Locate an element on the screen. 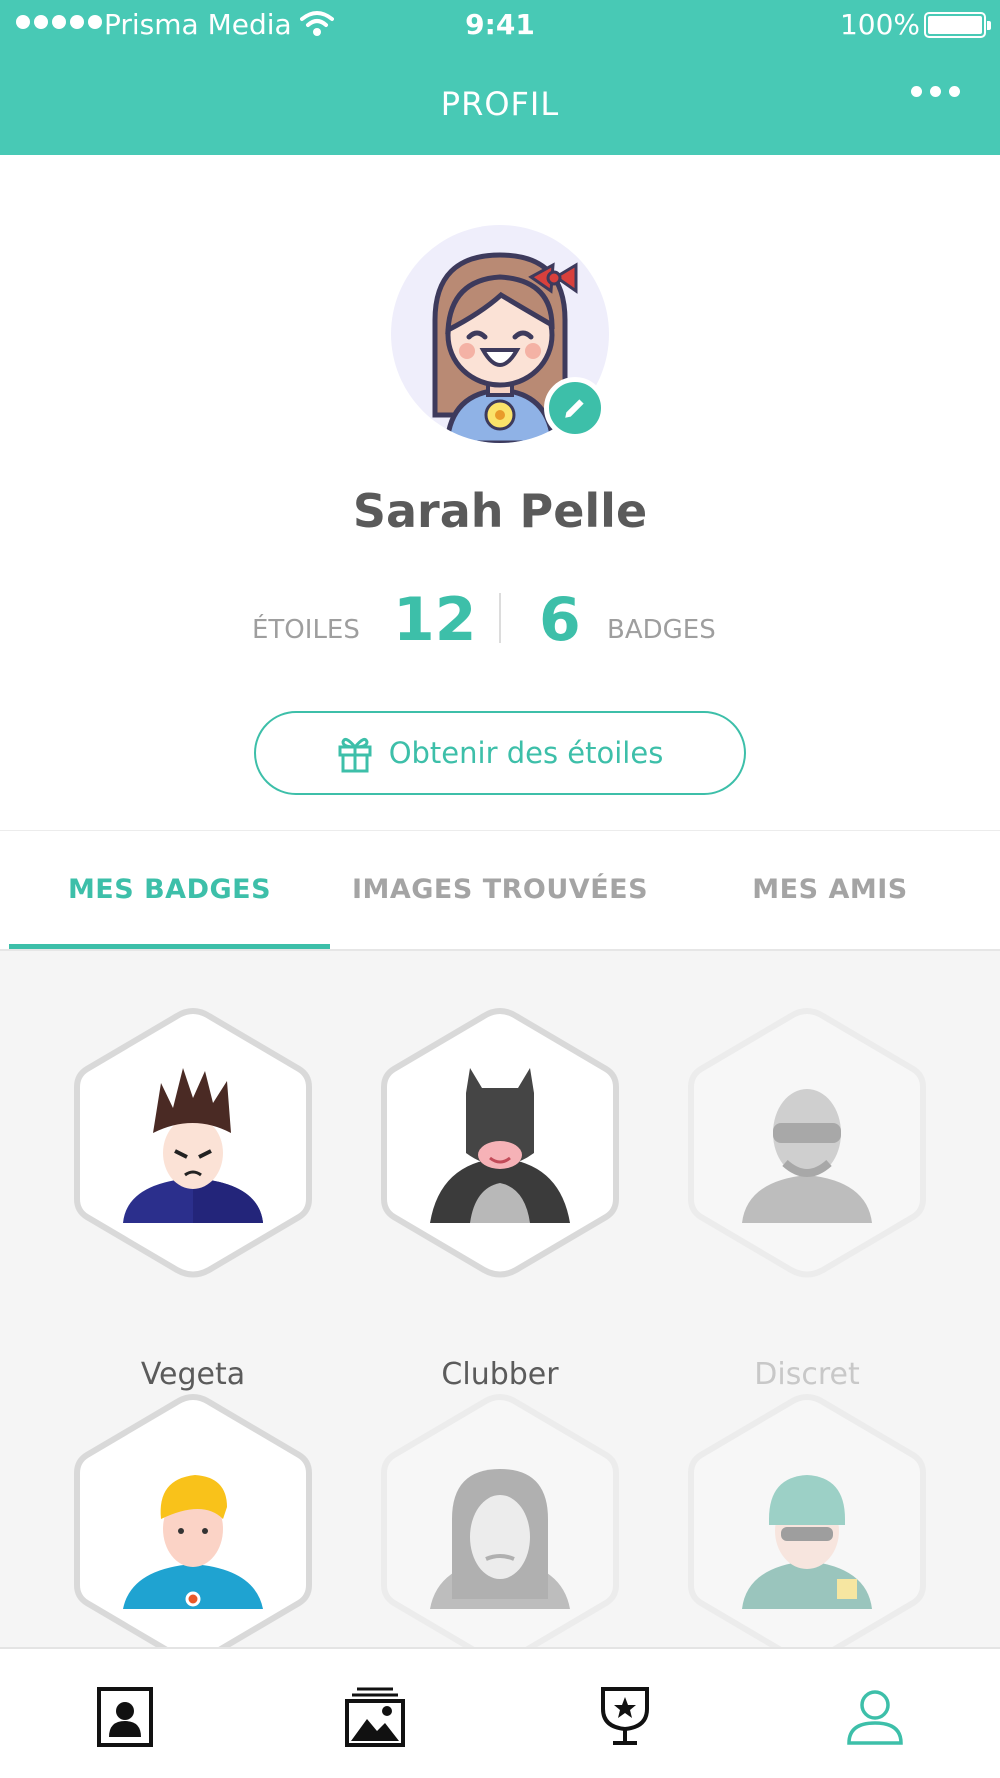  pencil-icon is located at coordinates (574, 408).